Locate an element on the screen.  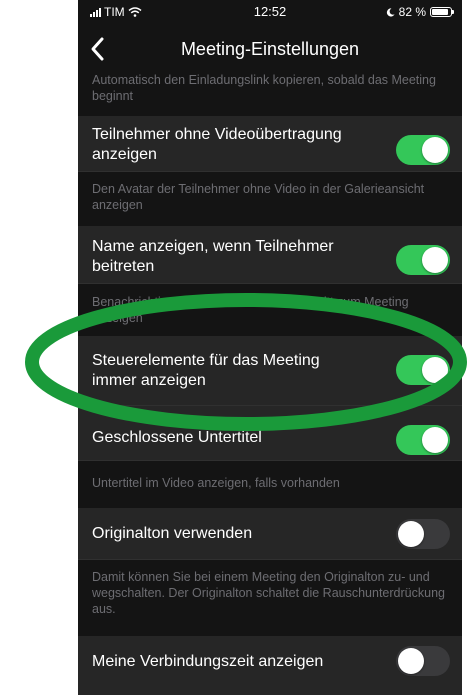
setting-label: Originalton verwenden is located at coordinates (172, 533).